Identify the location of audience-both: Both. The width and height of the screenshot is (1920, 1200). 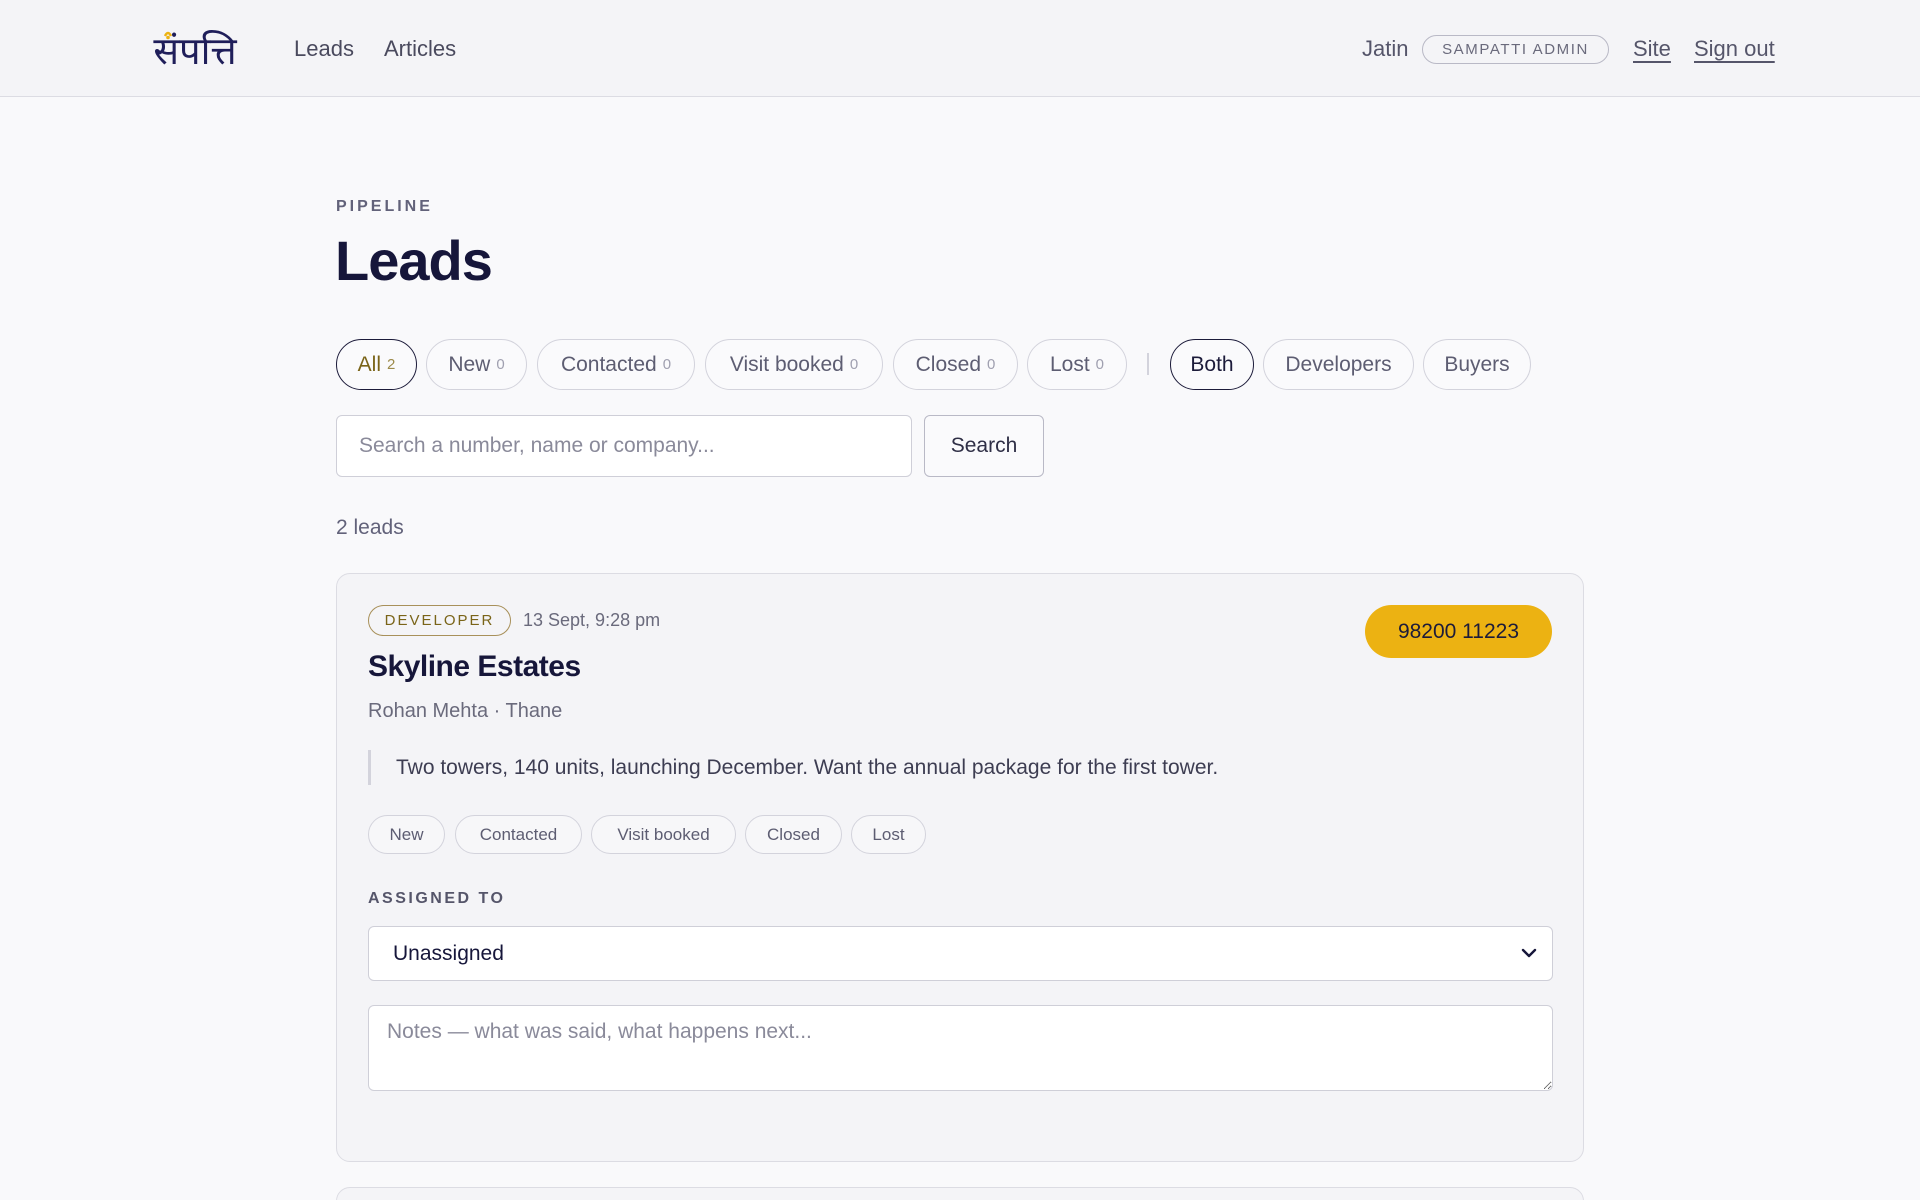
(1212, 364).